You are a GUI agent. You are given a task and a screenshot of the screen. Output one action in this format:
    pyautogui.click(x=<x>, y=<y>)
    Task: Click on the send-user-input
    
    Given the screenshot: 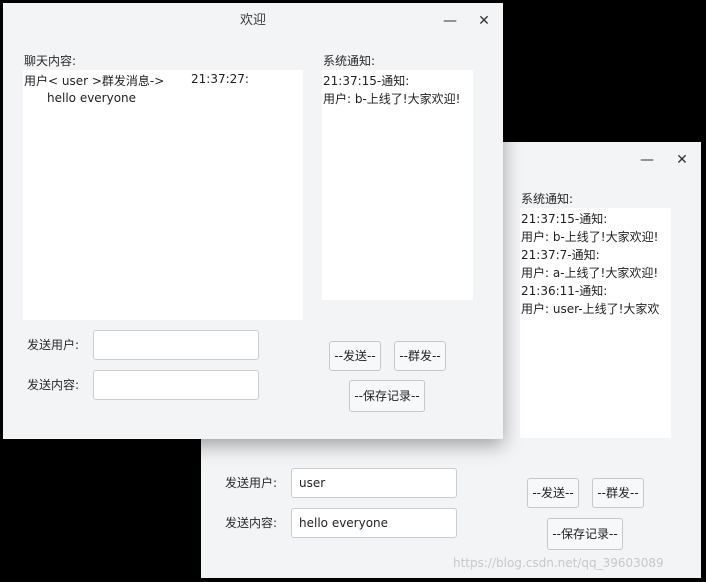 What is the action you would take?
    pyautogui.click(x=176, y=345)
    